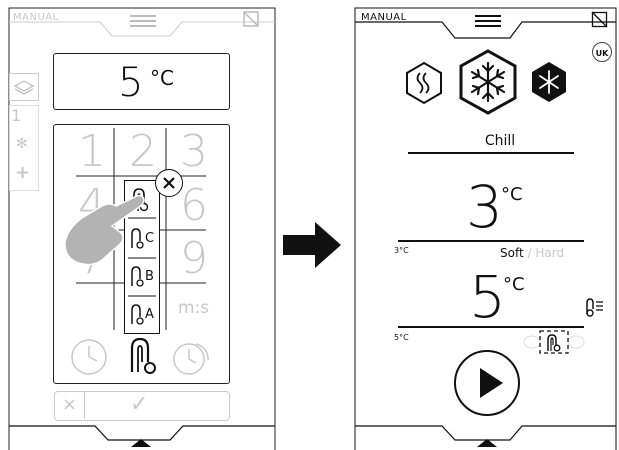 The height and width of the screenshot is (450, 619). What do you see at coordinates (594, 307) in the screenshot?
I see `probe-settings-icon` at bounding box center [594, 307].